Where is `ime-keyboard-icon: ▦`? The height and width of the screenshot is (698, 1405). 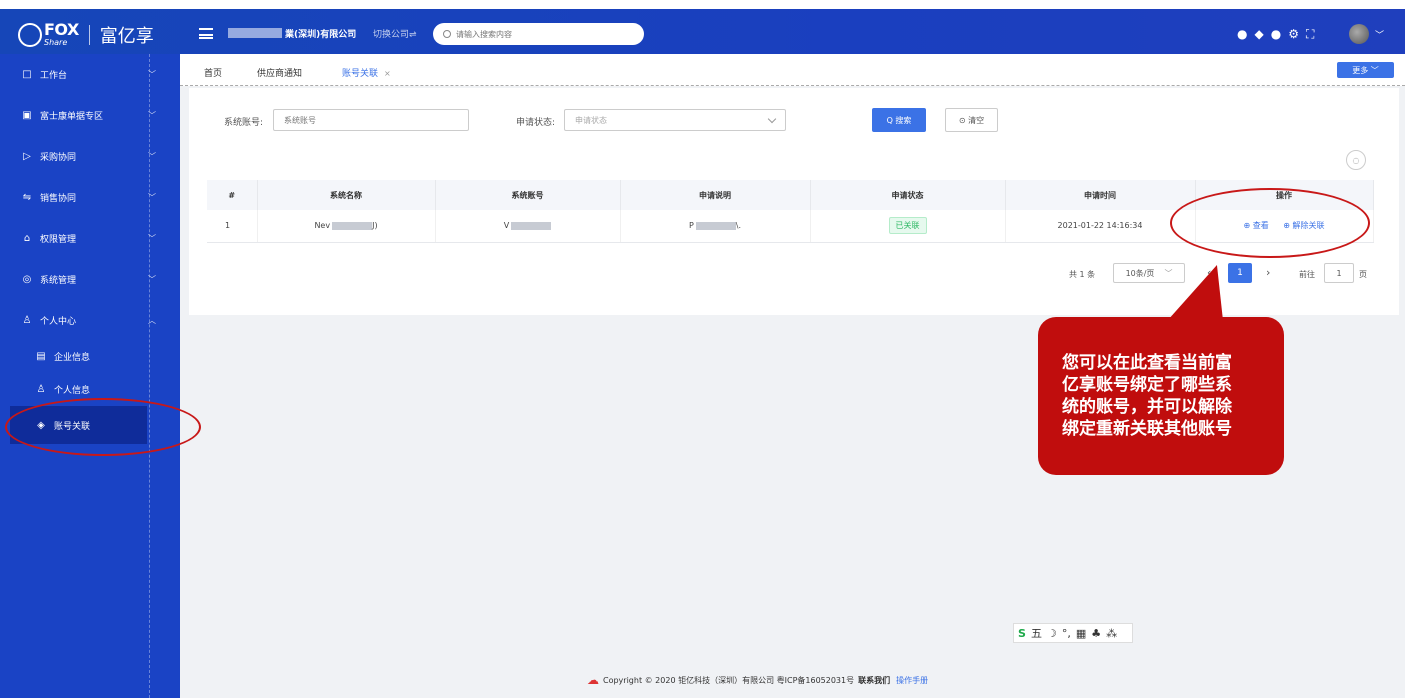
ime-keyboard-icon: ▦ is located at coordinates (1081, 633).